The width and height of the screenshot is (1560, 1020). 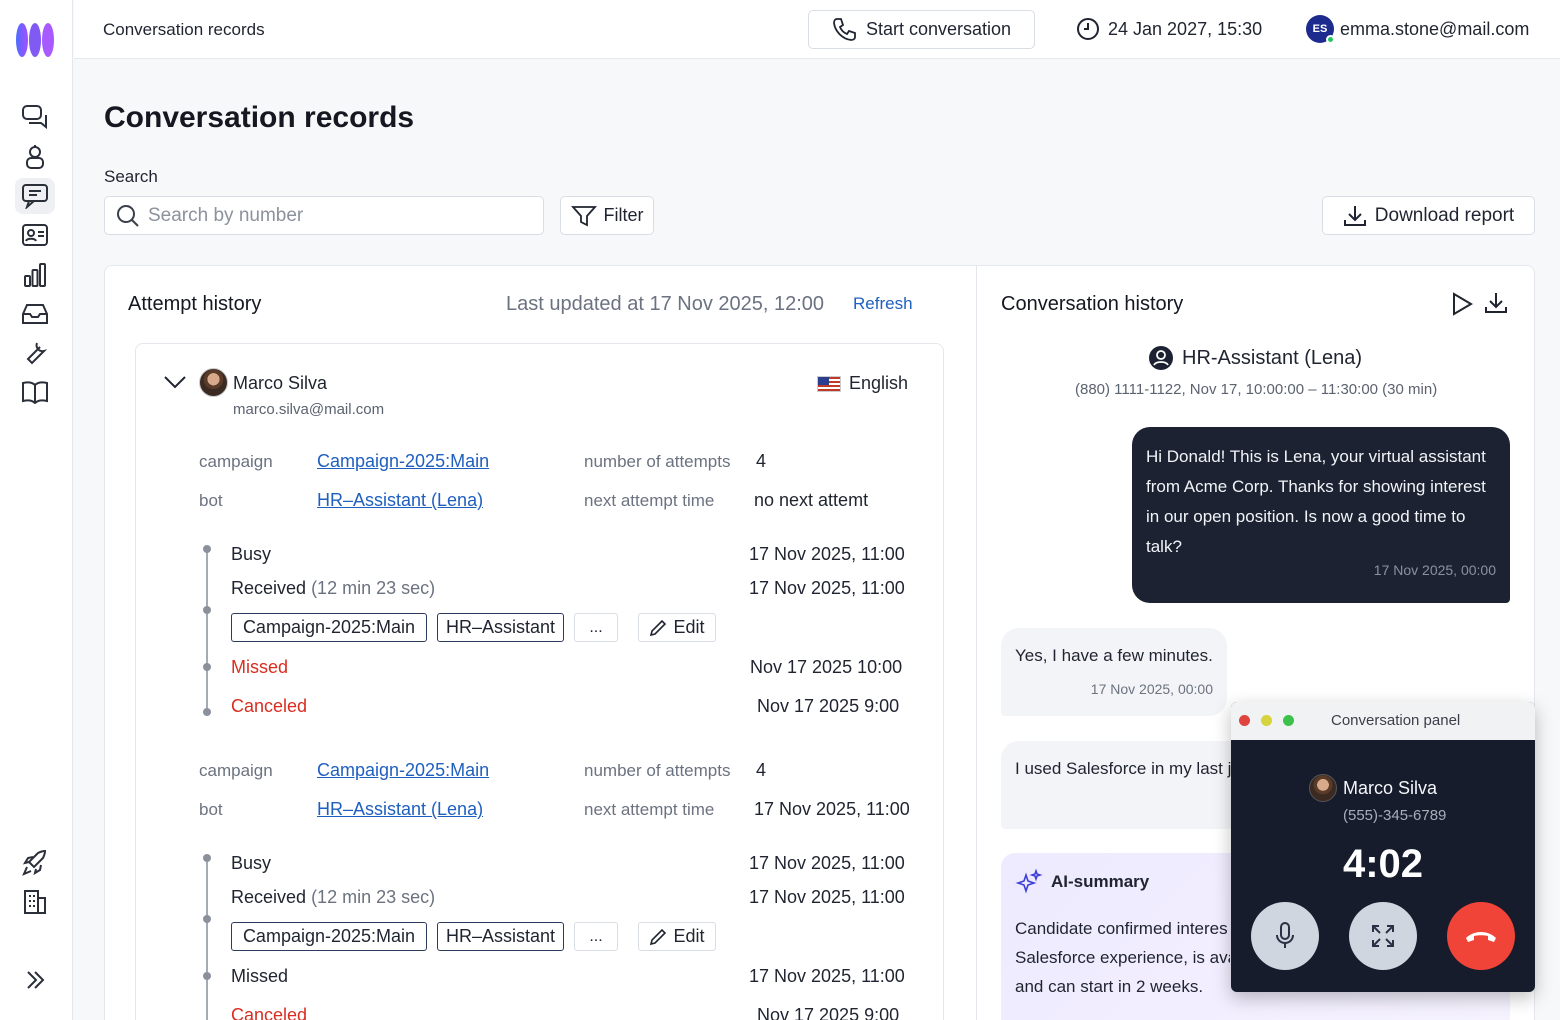 What do you see at coordinates (1266, 720) in the screenshot?
I see `minimize-window-icon` at bounding box center [1266, 720].